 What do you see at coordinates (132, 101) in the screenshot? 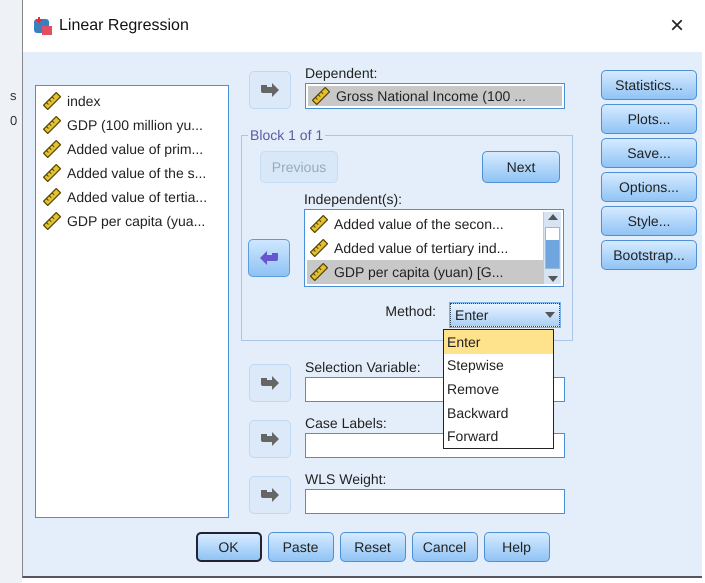
I see `variable-item: index` at bounding box center [132, 101].